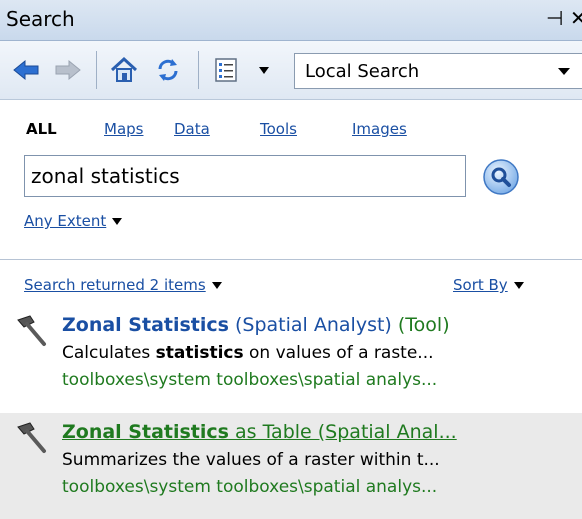  I want to click on result-desc-highlight: statistics, so click(199, 353).